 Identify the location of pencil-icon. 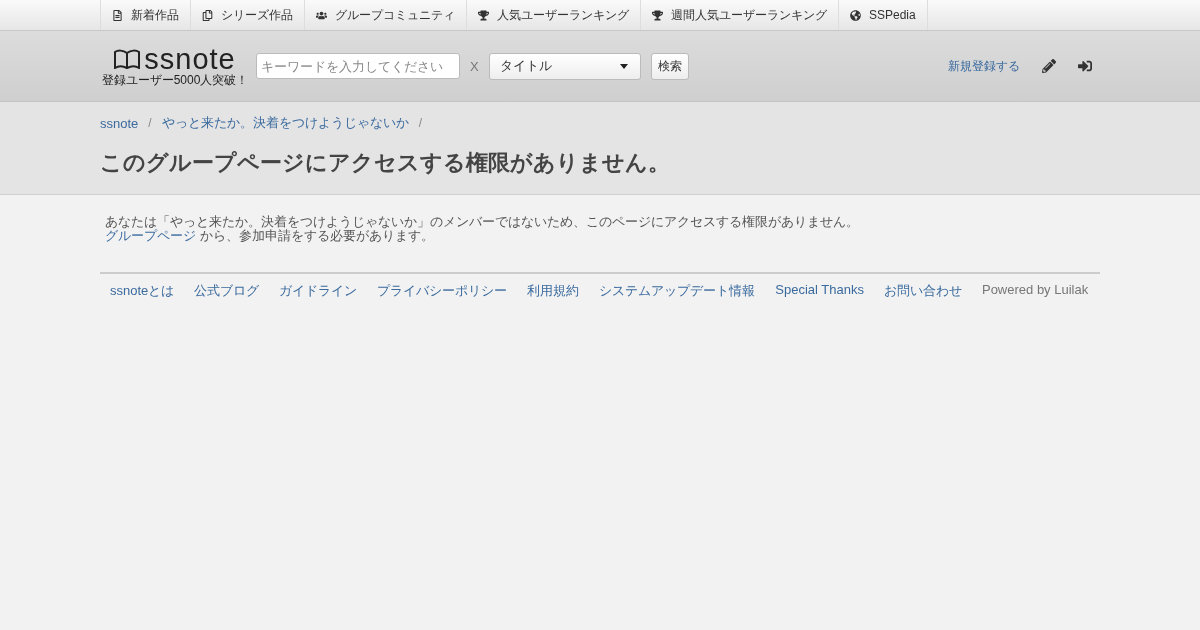
(1049, 66).